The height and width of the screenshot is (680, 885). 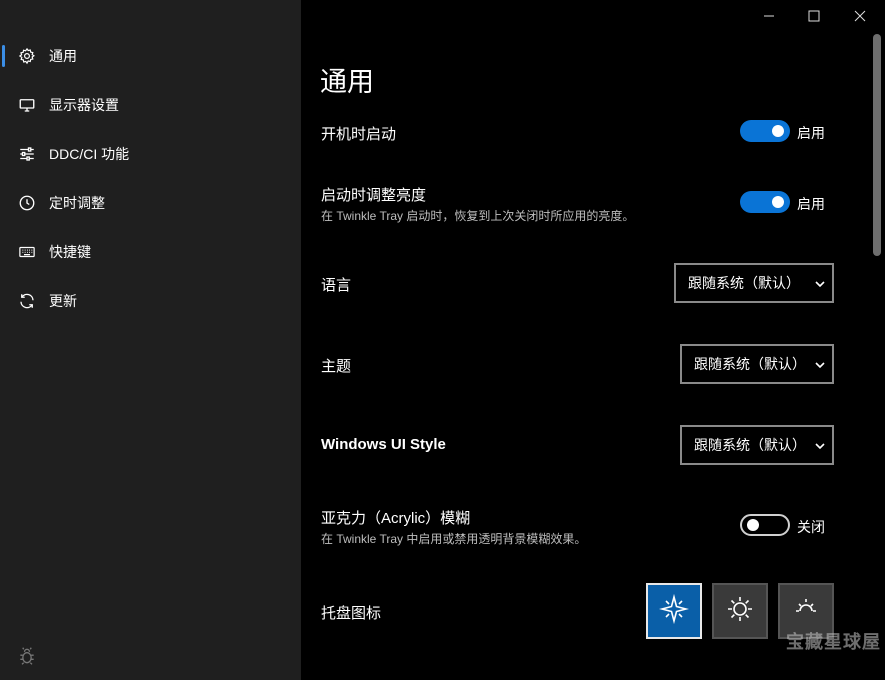 I want to click on minimize-button, so click(x=769, y=18).